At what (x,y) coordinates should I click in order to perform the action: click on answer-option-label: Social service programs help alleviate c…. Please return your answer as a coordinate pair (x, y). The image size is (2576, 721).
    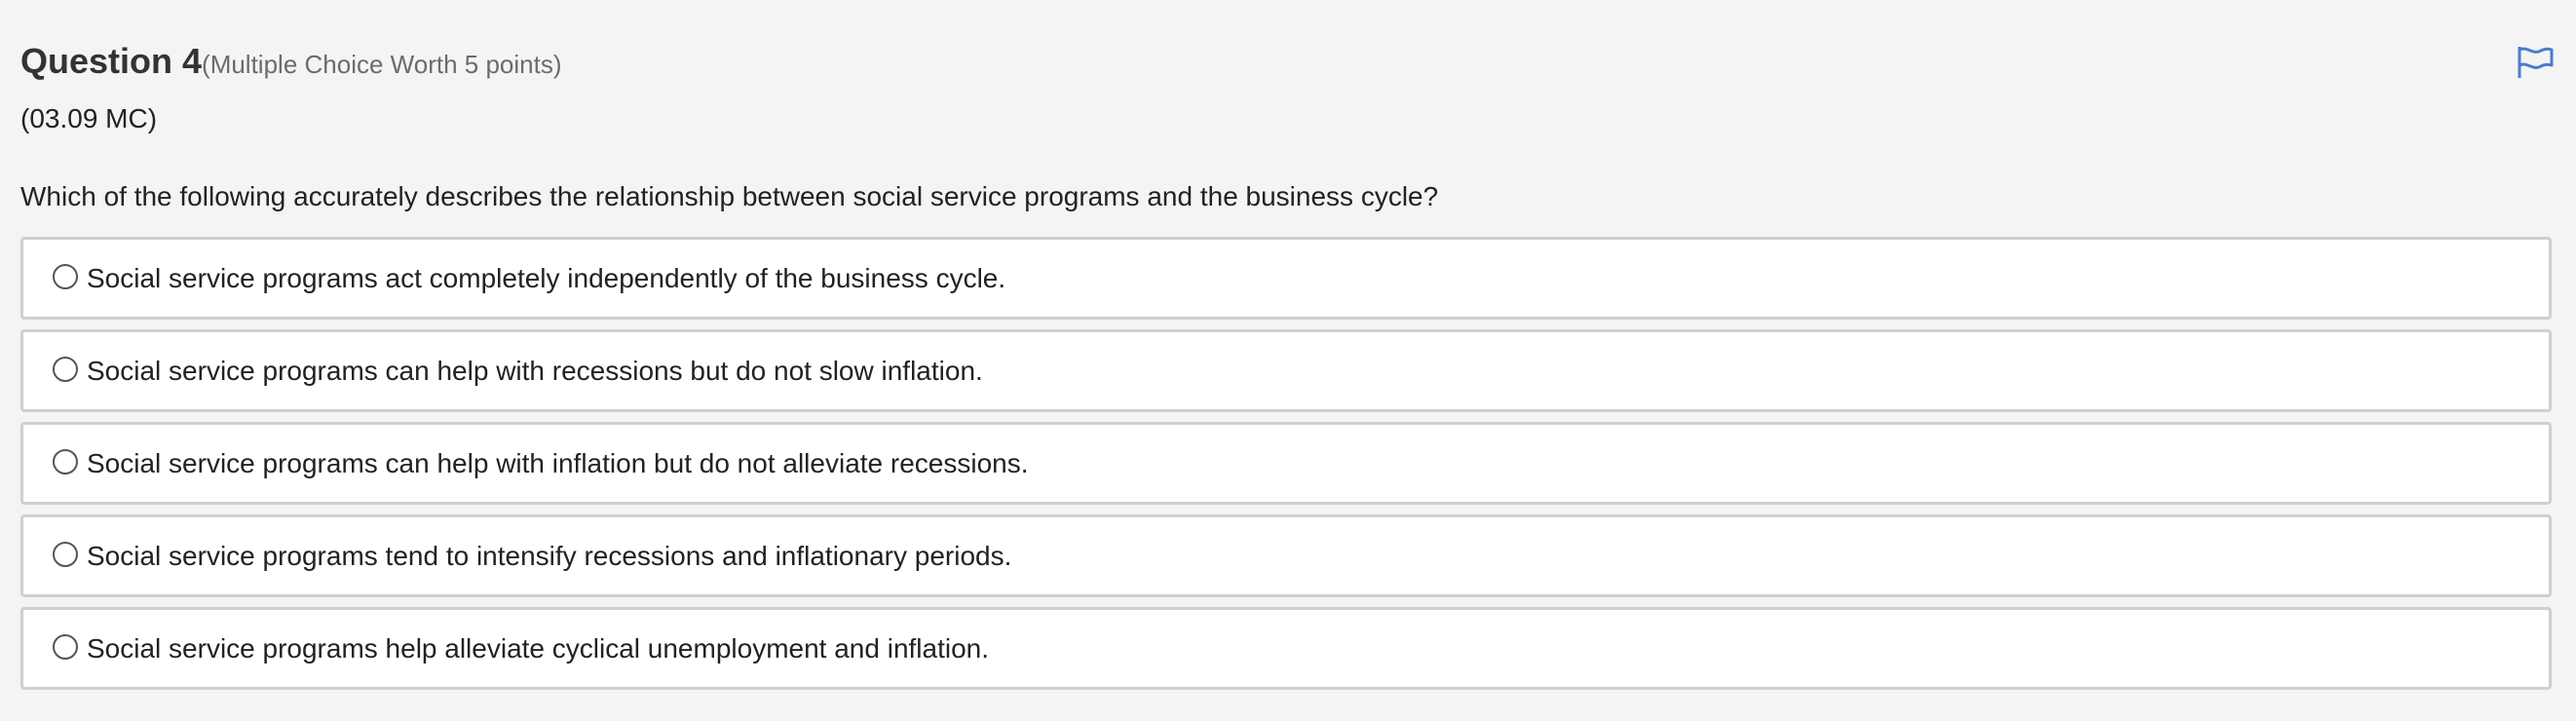
    Looking at the image, I should click on (538, 648).